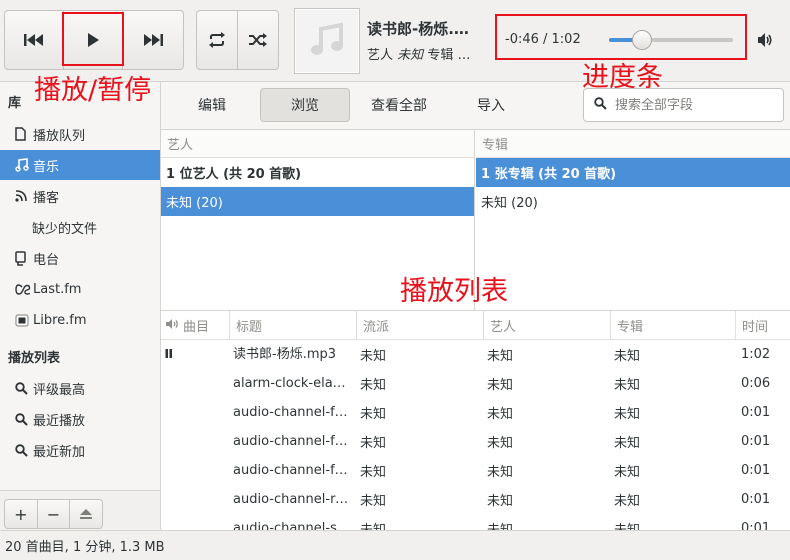 The image size is (790, 560). What do you see at coordinates (34, 358) in the screenshot?
I see `playlists-heading: 播放列表` at bounding box center [34, 358].